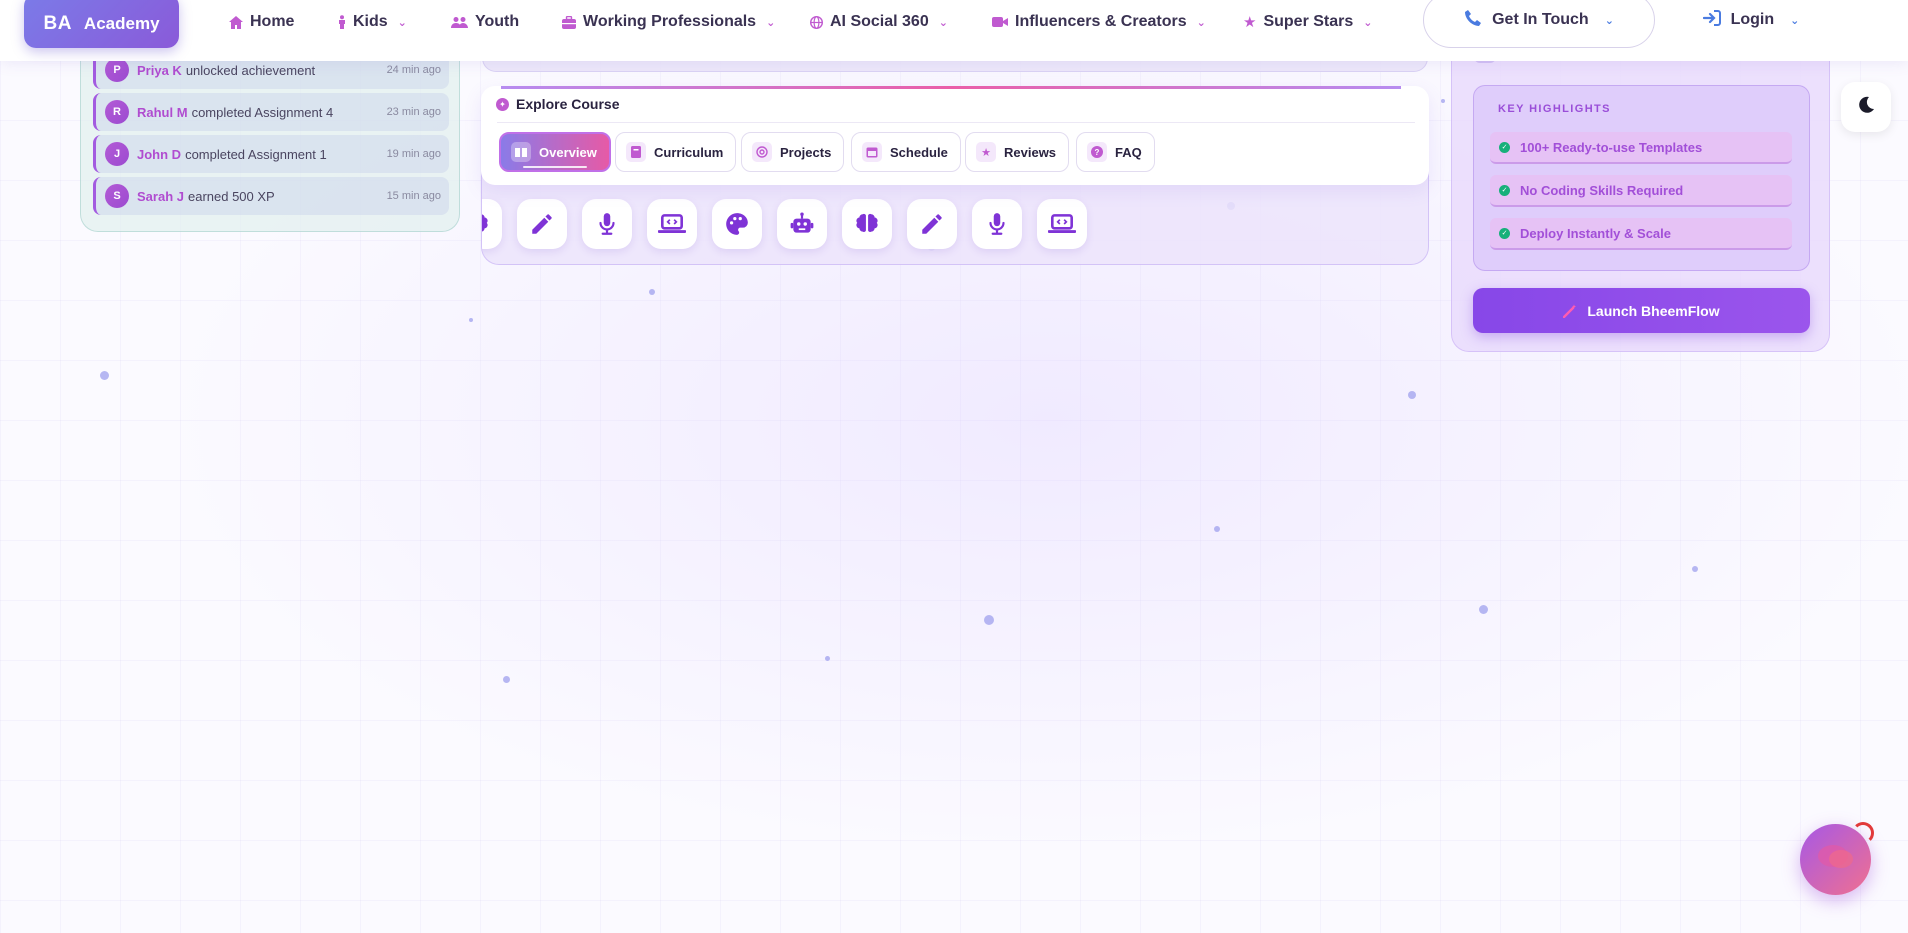  I want to click on tab-curriculum: Curriculum, so click(676, 152).